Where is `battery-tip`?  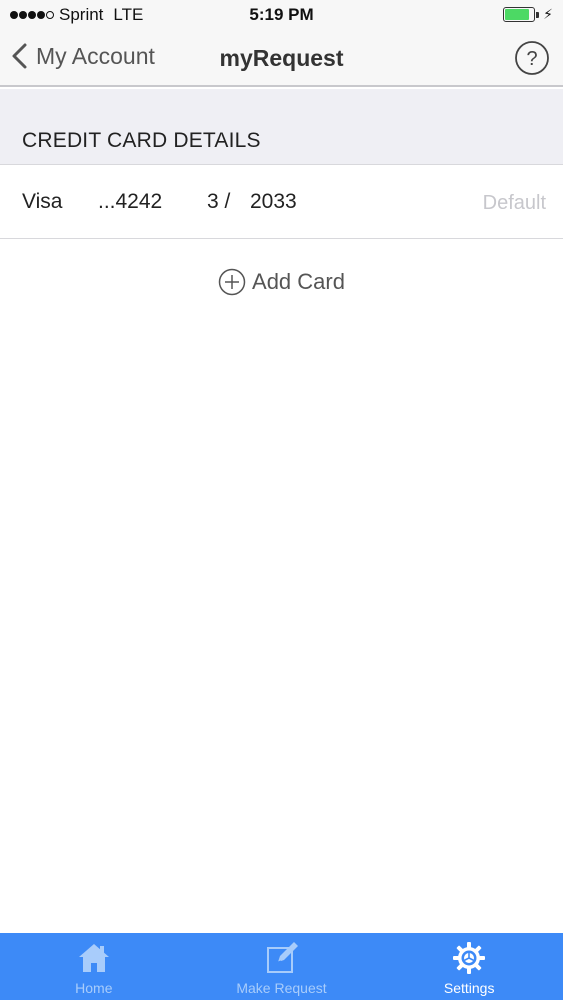 battery-tip is located at coordinates (538, 14).